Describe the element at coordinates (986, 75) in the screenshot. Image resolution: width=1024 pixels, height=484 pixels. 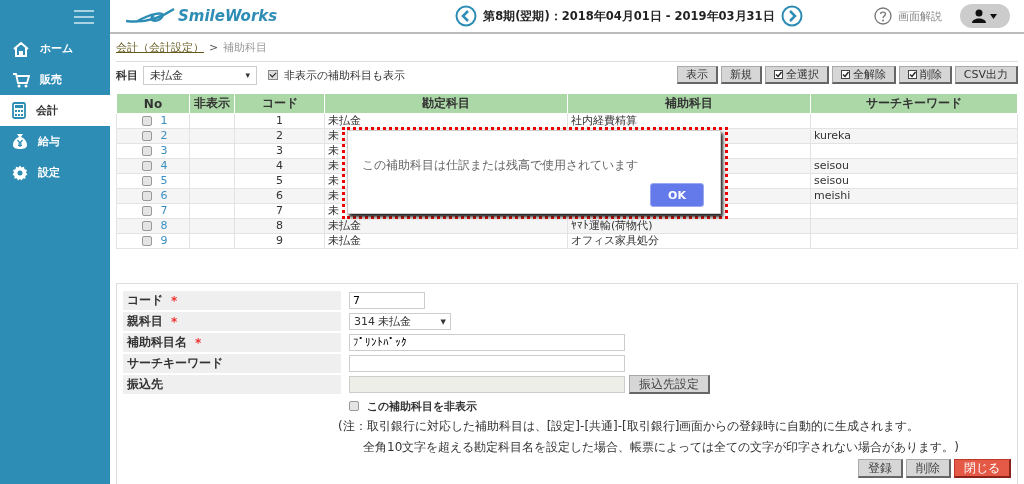
I see `toolbar-button: CSV出力` at that location.